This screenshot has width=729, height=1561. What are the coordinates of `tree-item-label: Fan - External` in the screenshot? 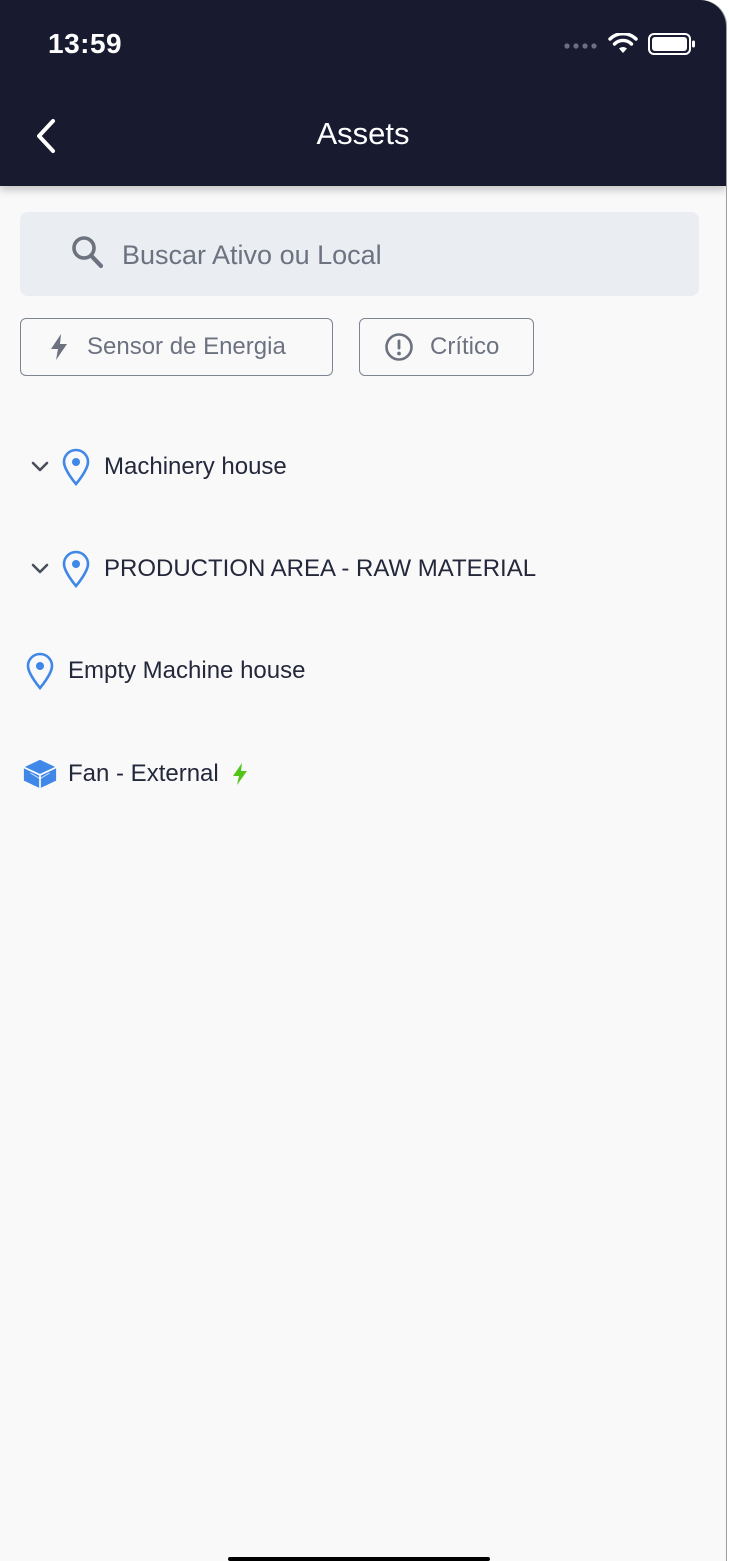 It's located at (143, 773).